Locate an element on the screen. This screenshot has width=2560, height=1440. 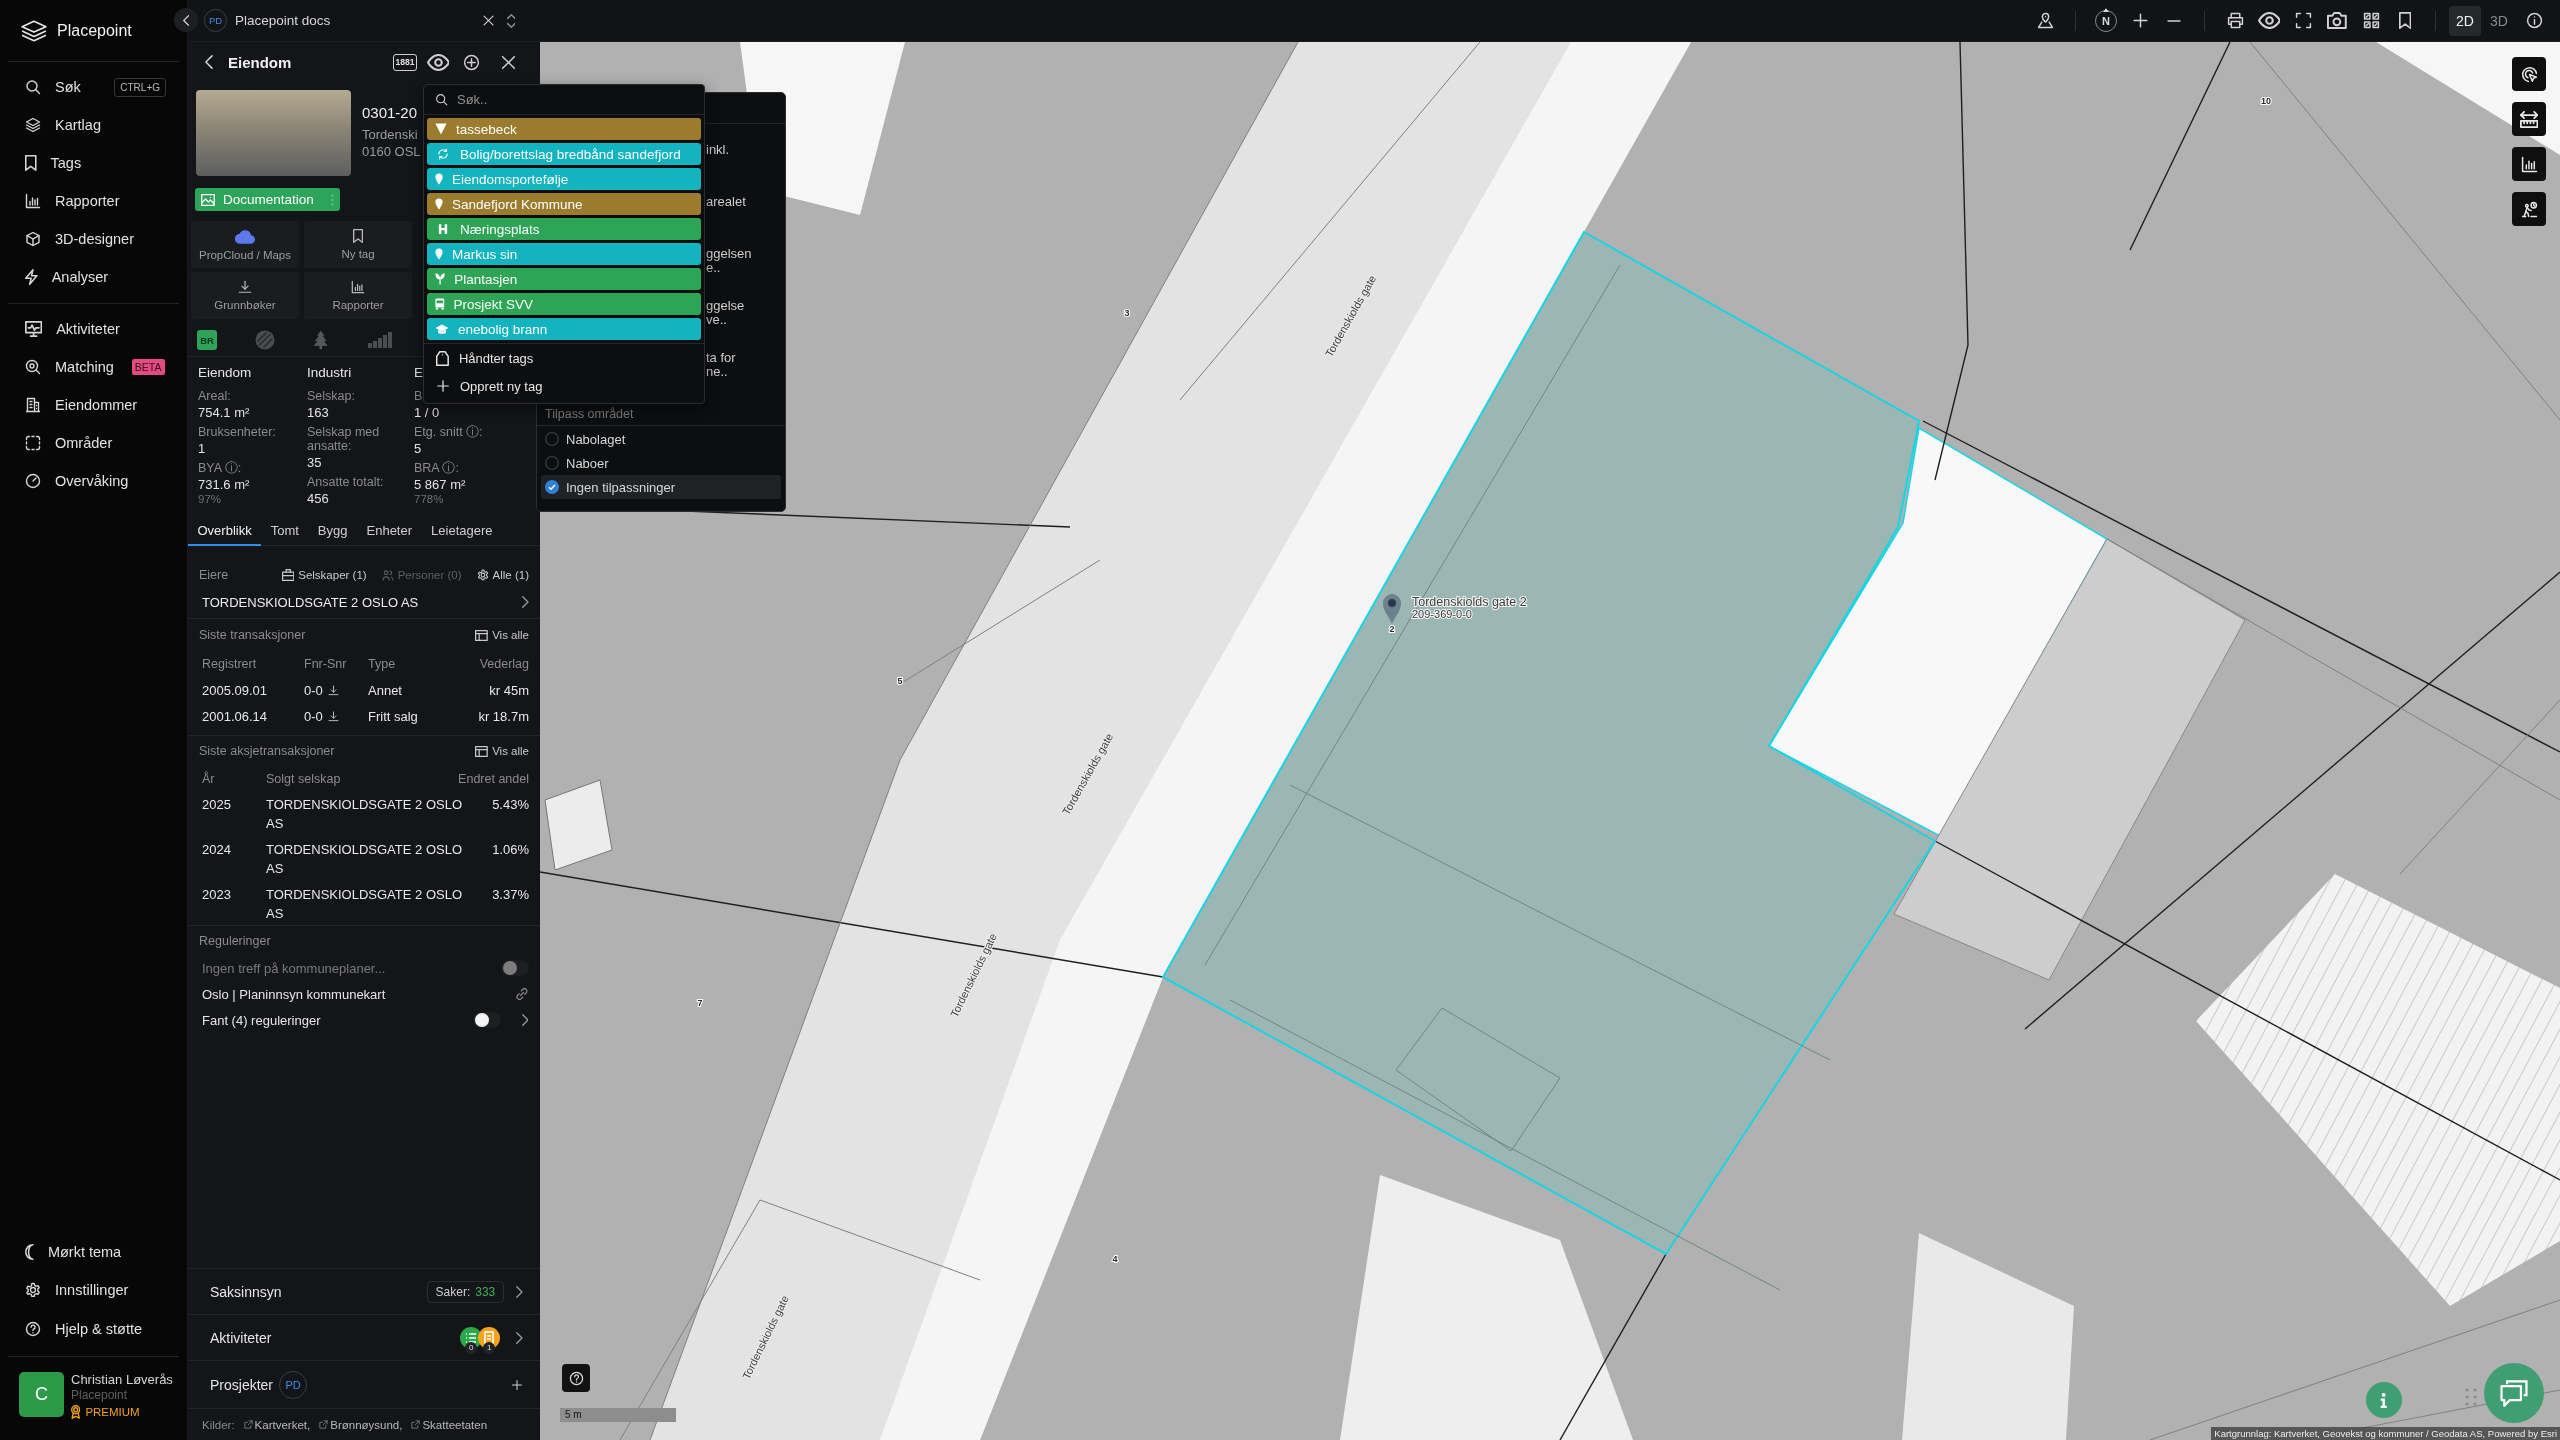
measure-button is located at coordinates (2529, 119).